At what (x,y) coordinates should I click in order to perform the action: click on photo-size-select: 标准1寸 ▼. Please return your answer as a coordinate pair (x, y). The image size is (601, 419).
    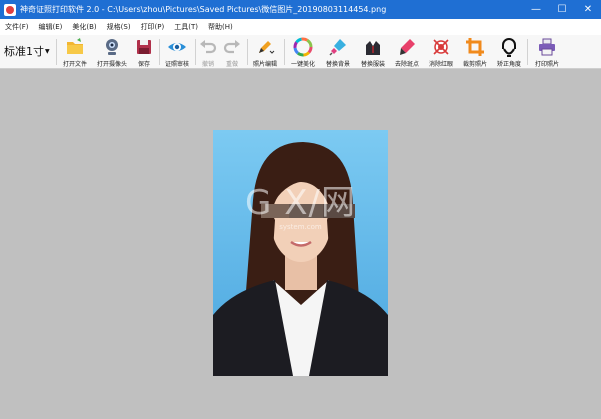
    Looking at the image, I should click on (27, 51).